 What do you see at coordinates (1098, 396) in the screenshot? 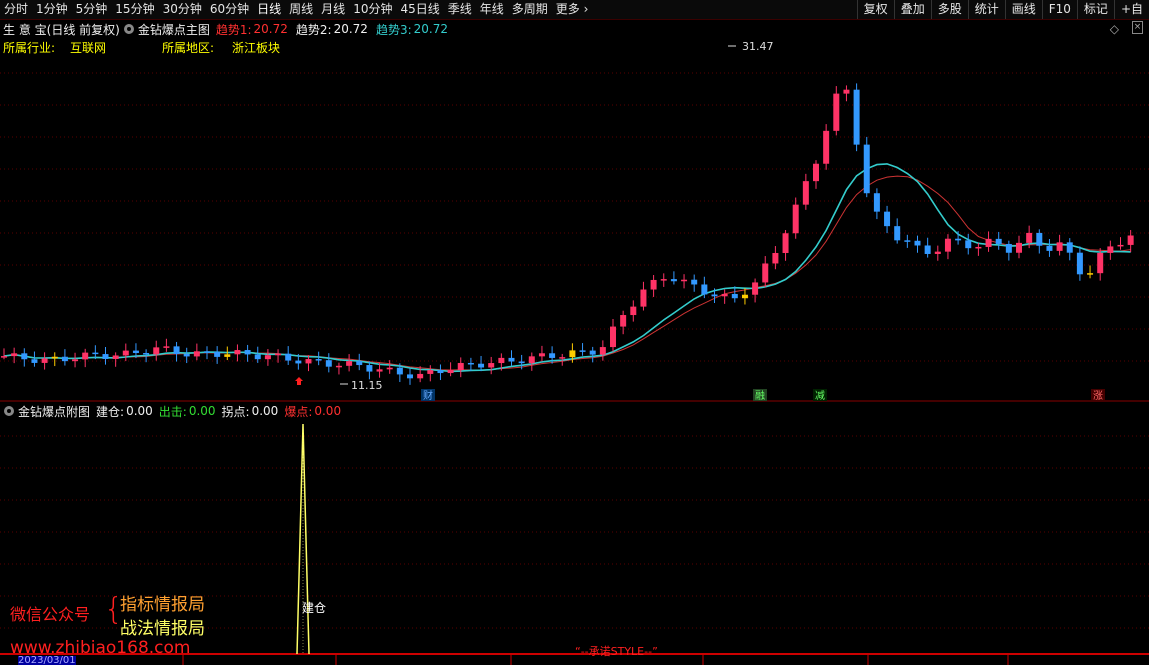
I see `event-marker: 涨` at bounding box center [1098, 396].